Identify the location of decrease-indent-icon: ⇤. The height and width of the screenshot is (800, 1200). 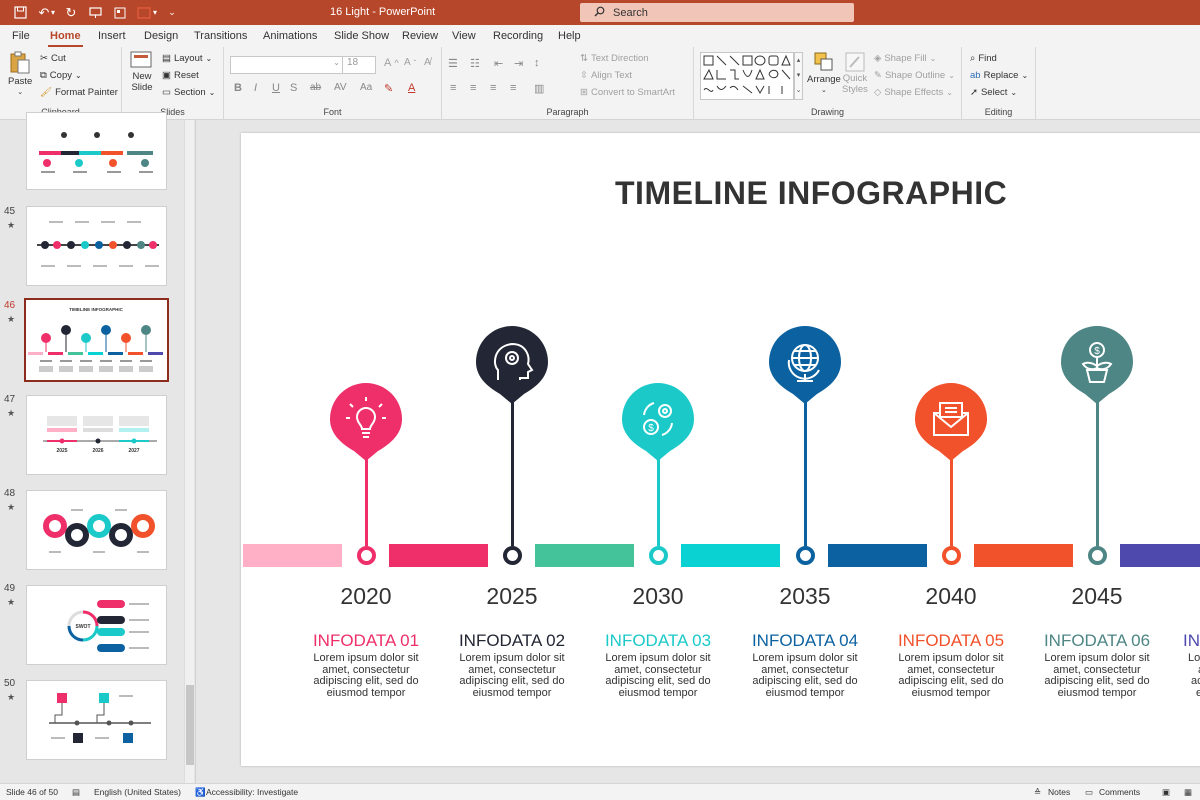
(498, 63).